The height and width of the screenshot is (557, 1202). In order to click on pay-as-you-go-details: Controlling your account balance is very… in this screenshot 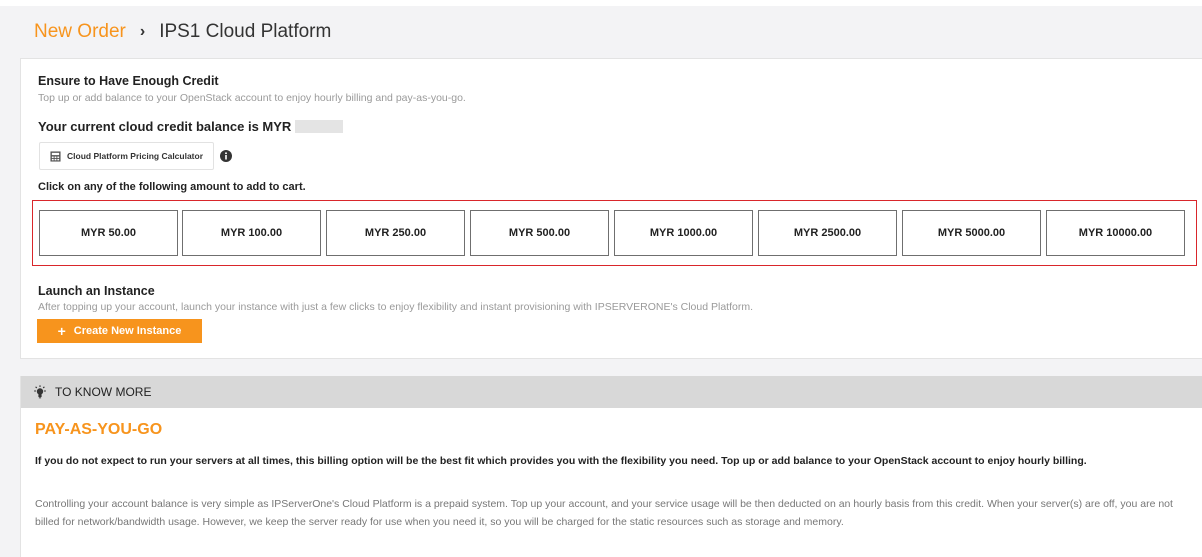, I will do `click(604, 513)`.